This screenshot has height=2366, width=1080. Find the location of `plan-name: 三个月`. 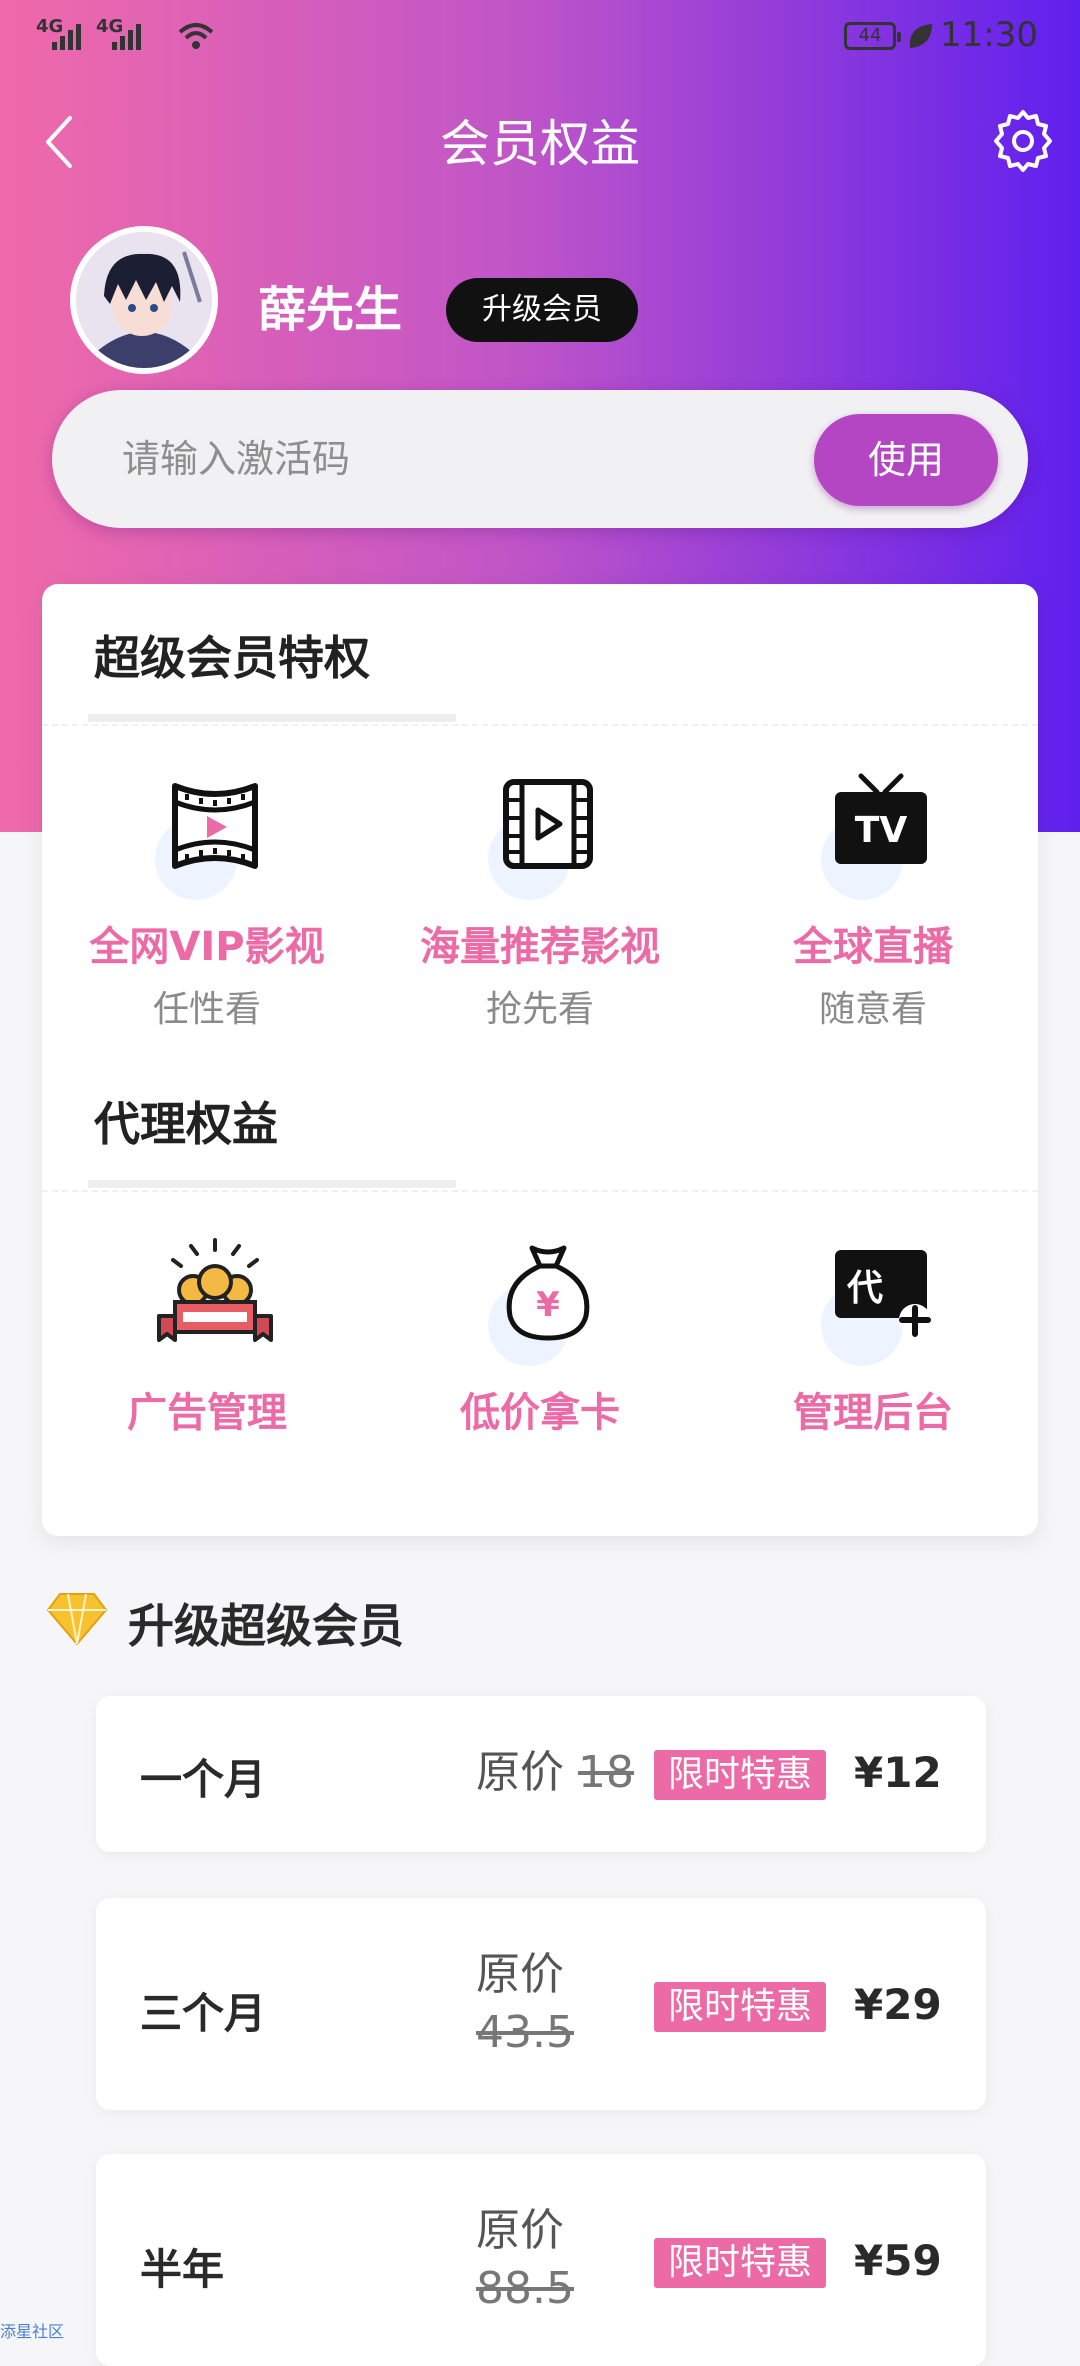

plan-name: 三个月 is located at coordinates (203, 2013).